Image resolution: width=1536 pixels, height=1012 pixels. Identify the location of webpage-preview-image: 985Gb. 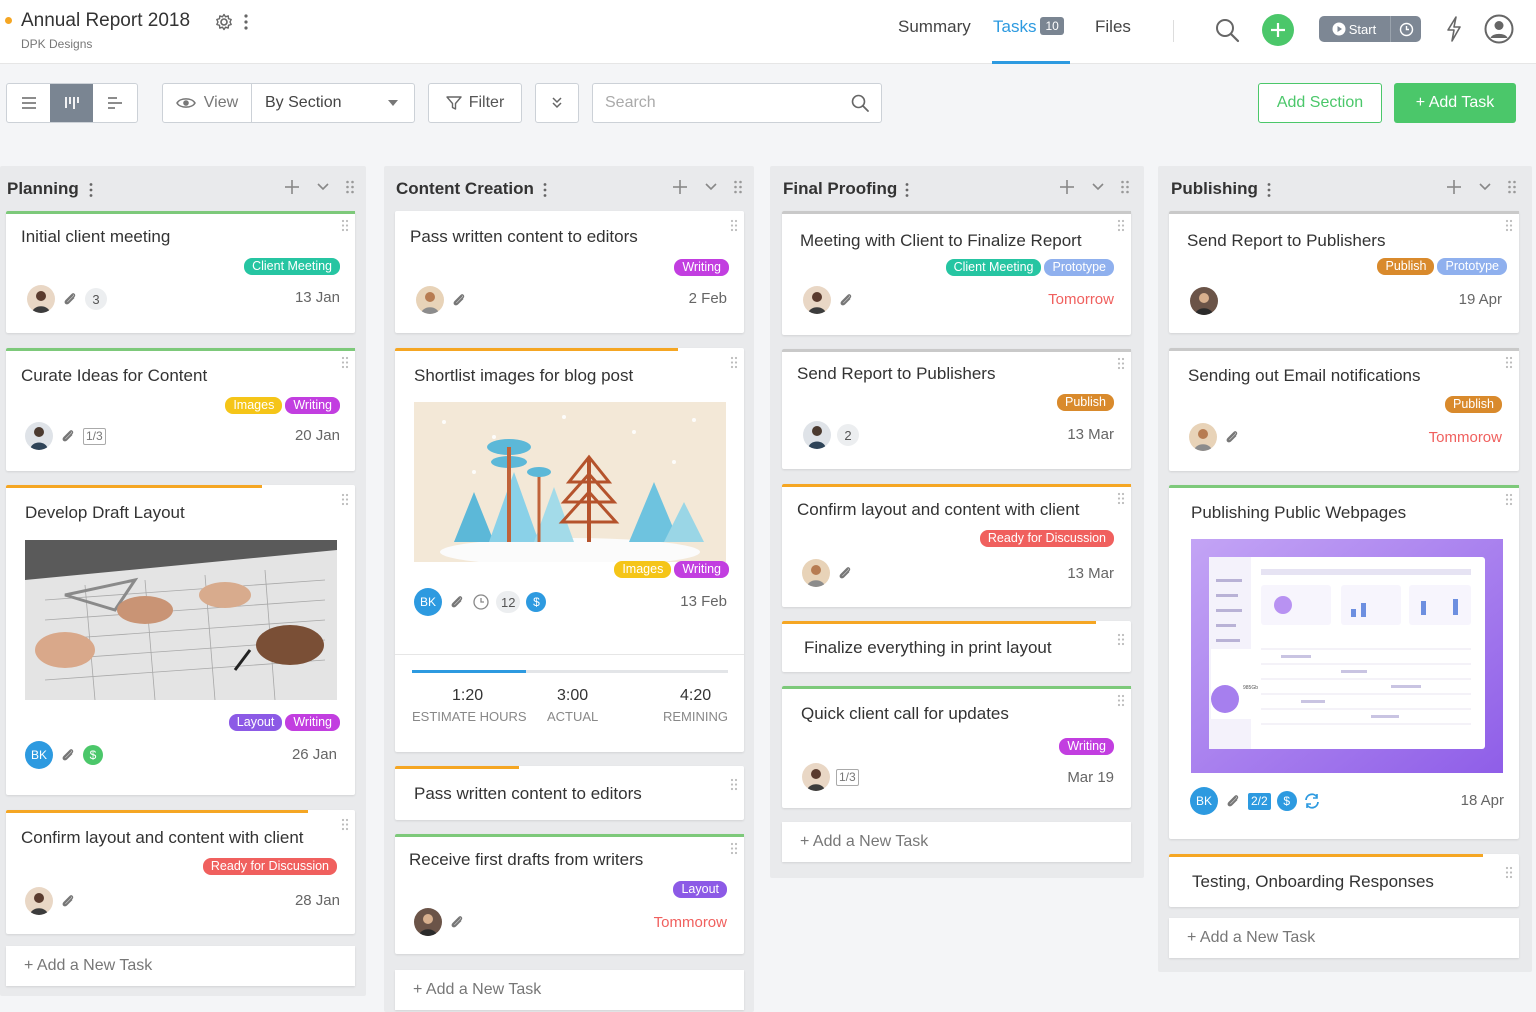
(1347, 656).